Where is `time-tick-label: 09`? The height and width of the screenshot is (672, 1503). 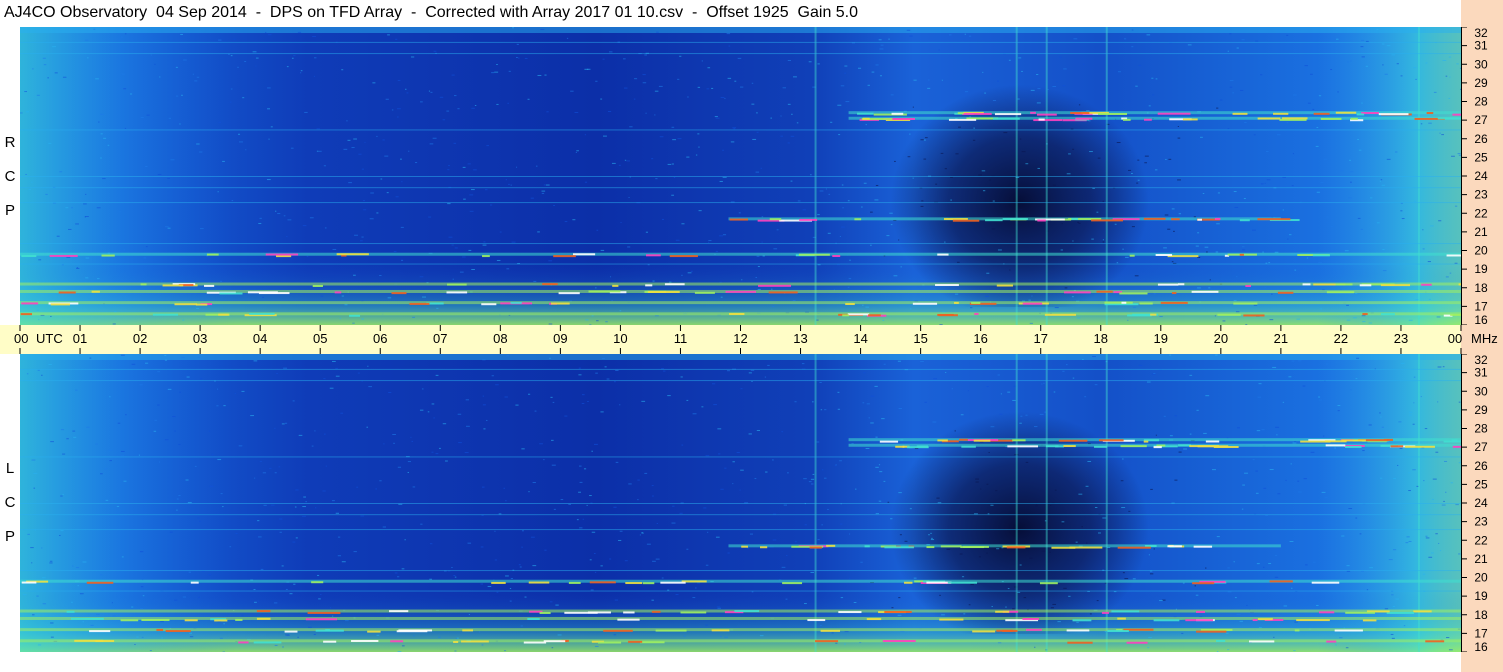 time-tick-label: 09 is located at coordinates (560, 338).